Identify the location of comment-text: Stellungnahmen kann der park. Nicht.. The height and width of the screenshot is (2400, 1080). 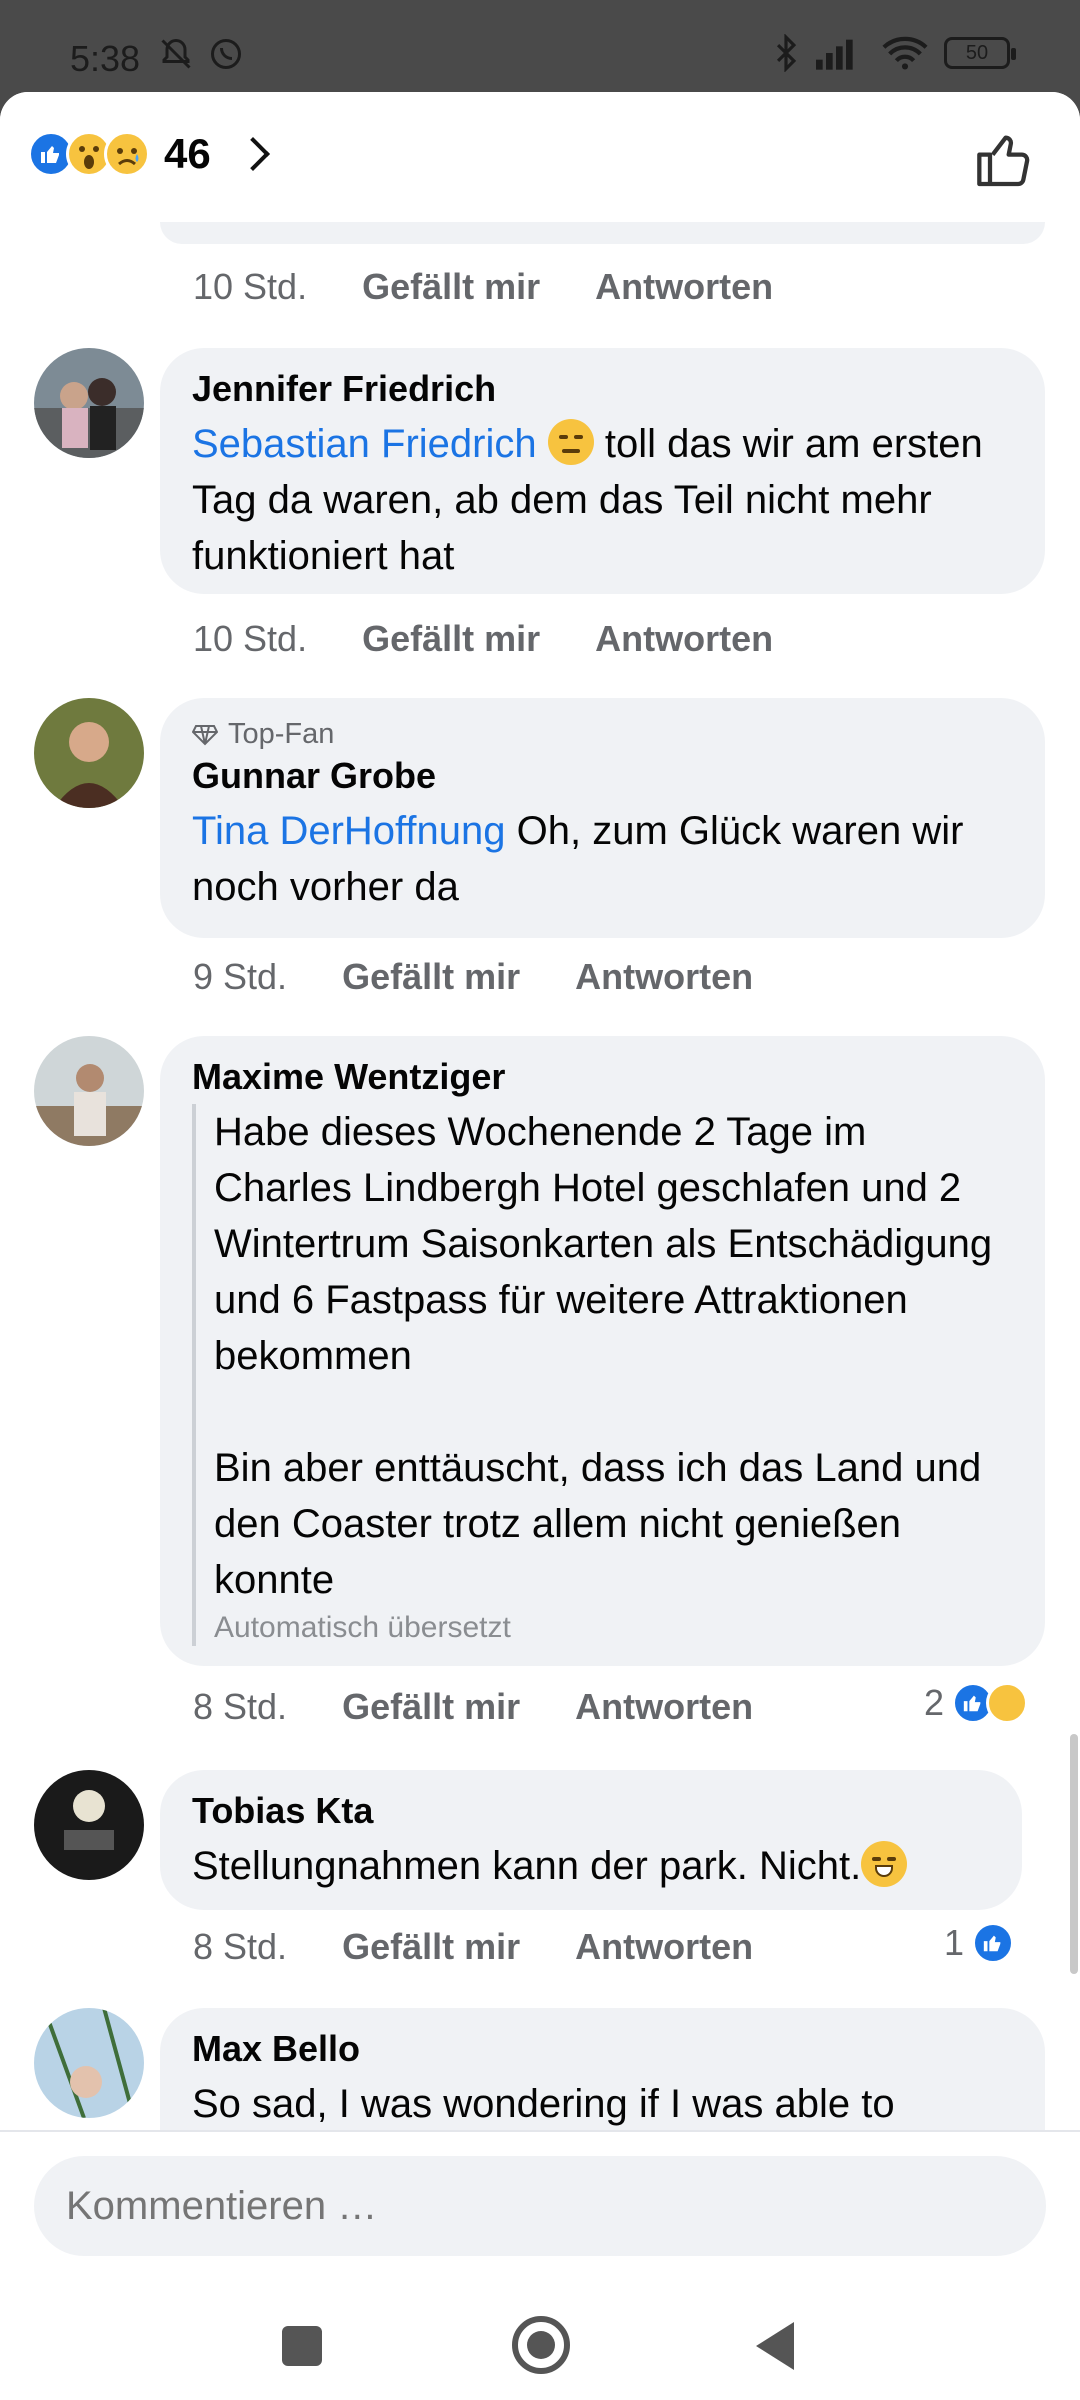
(591, 1866).